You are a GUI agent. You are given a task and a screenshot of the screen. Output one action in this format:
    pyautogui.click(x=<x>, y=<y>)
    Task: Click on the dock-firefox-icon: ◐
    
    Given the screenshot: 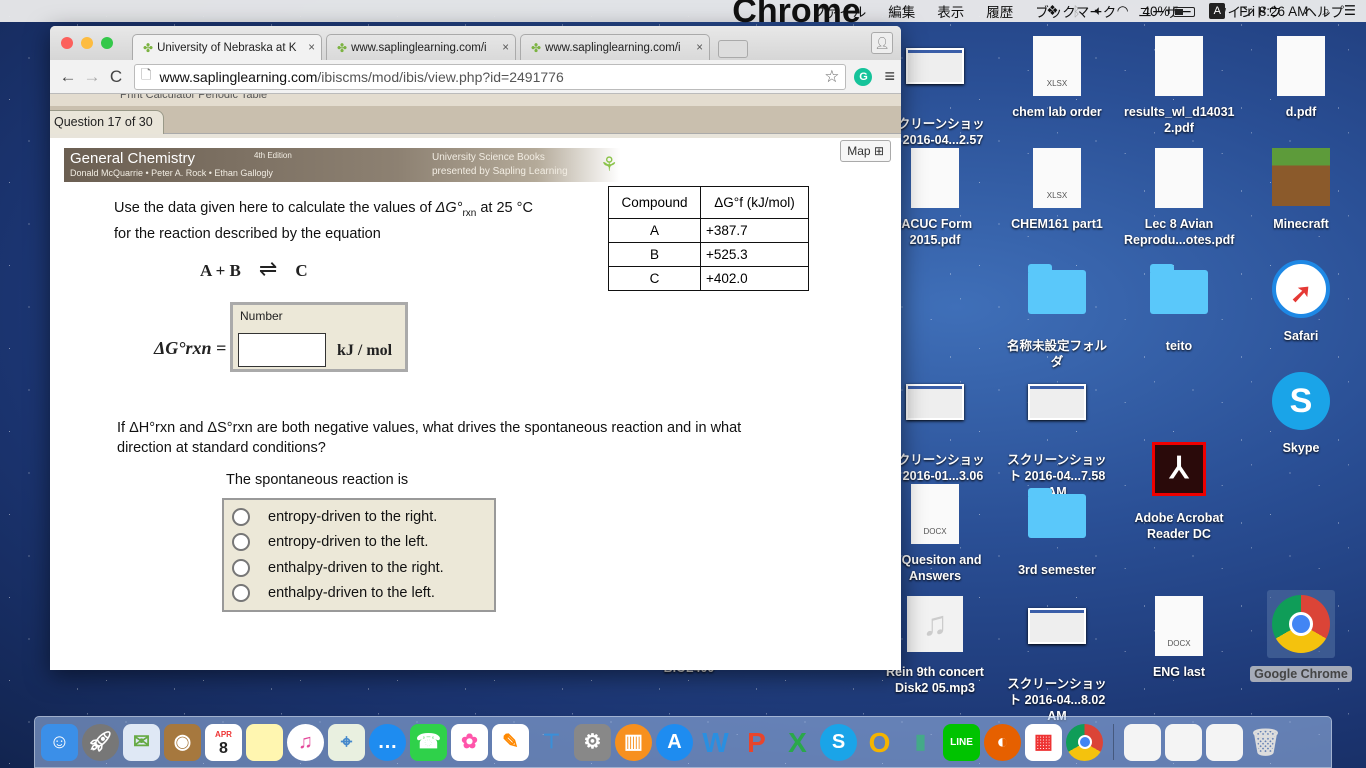 What is the action you would take?
    pyautogui.click(x=1002, y=742)
    